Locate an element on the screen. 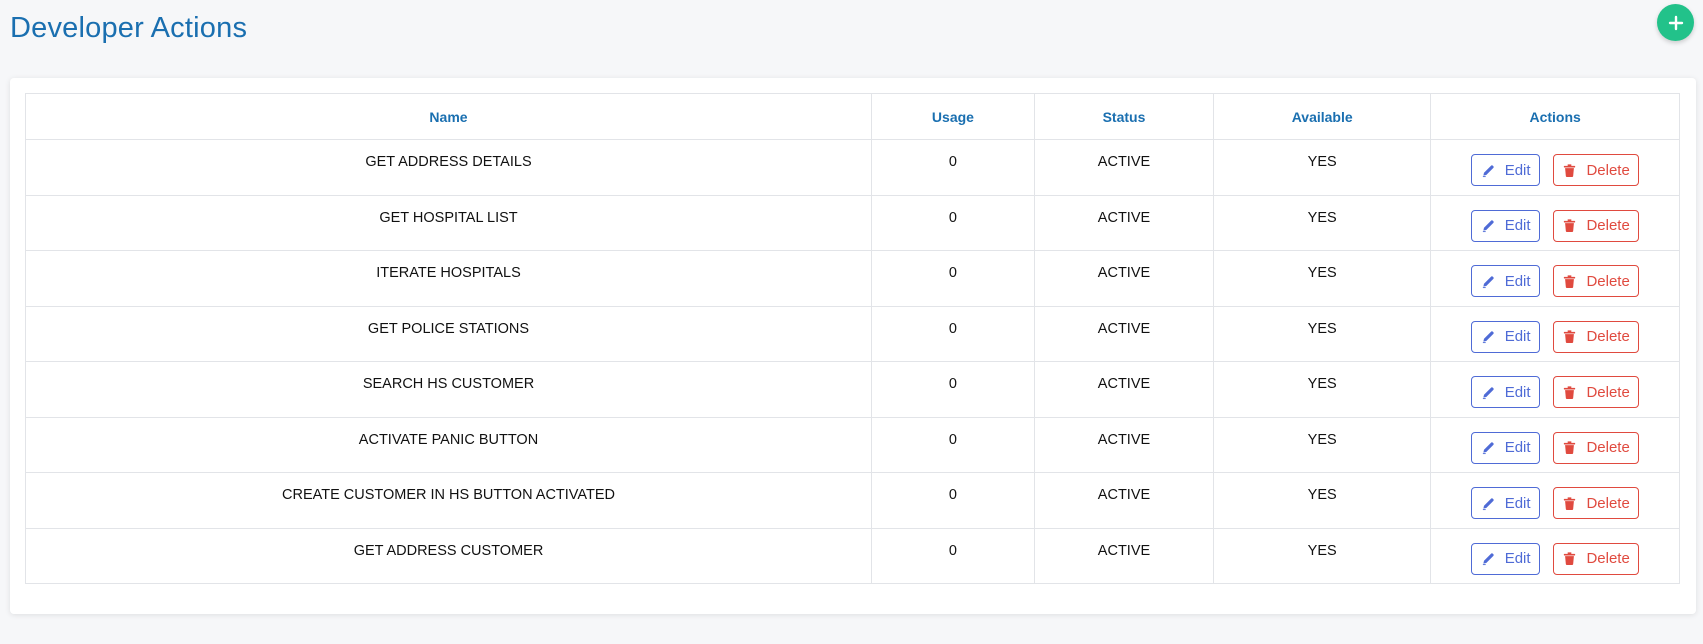 The height and width of the screenshot is (644, 1703). table-header-row: Name Usage Status Available Actions is located at coordinates (852, 116).